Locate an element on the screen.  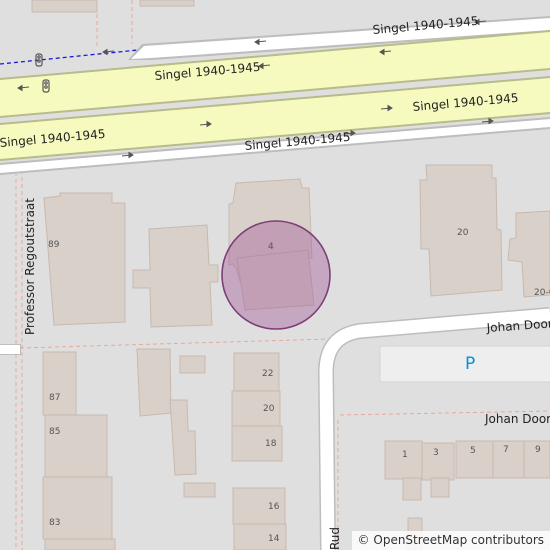
house-number: 7 is located at coordinates (506, 450).